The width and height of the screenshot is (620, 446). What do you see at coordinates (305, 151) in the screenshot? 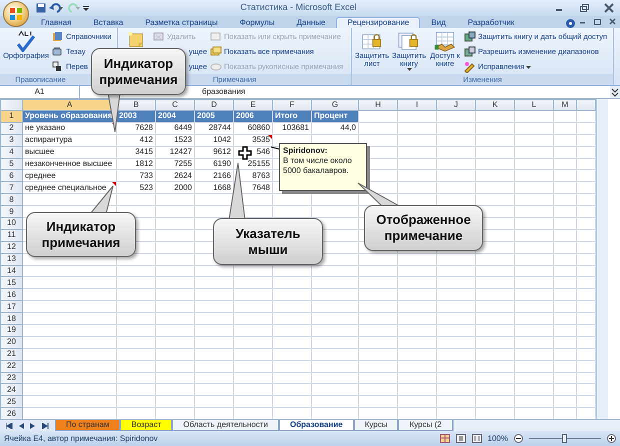
I see `comment-author: Spiridonov:` at bounding box center [305, 151].